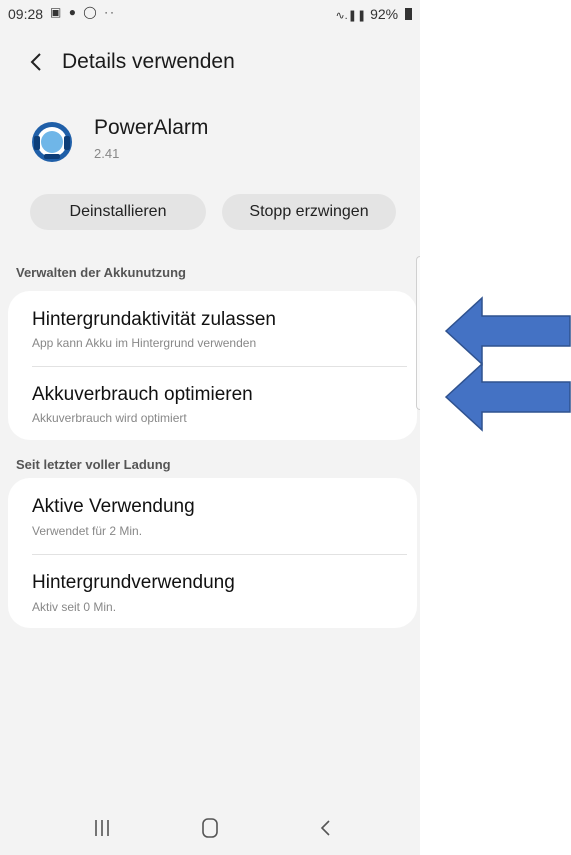 The height and width of the screenshot is (855, 571). Describe the element at coordinates (418, 333) in the screenshot. I see `scroll-indicator` at that location.